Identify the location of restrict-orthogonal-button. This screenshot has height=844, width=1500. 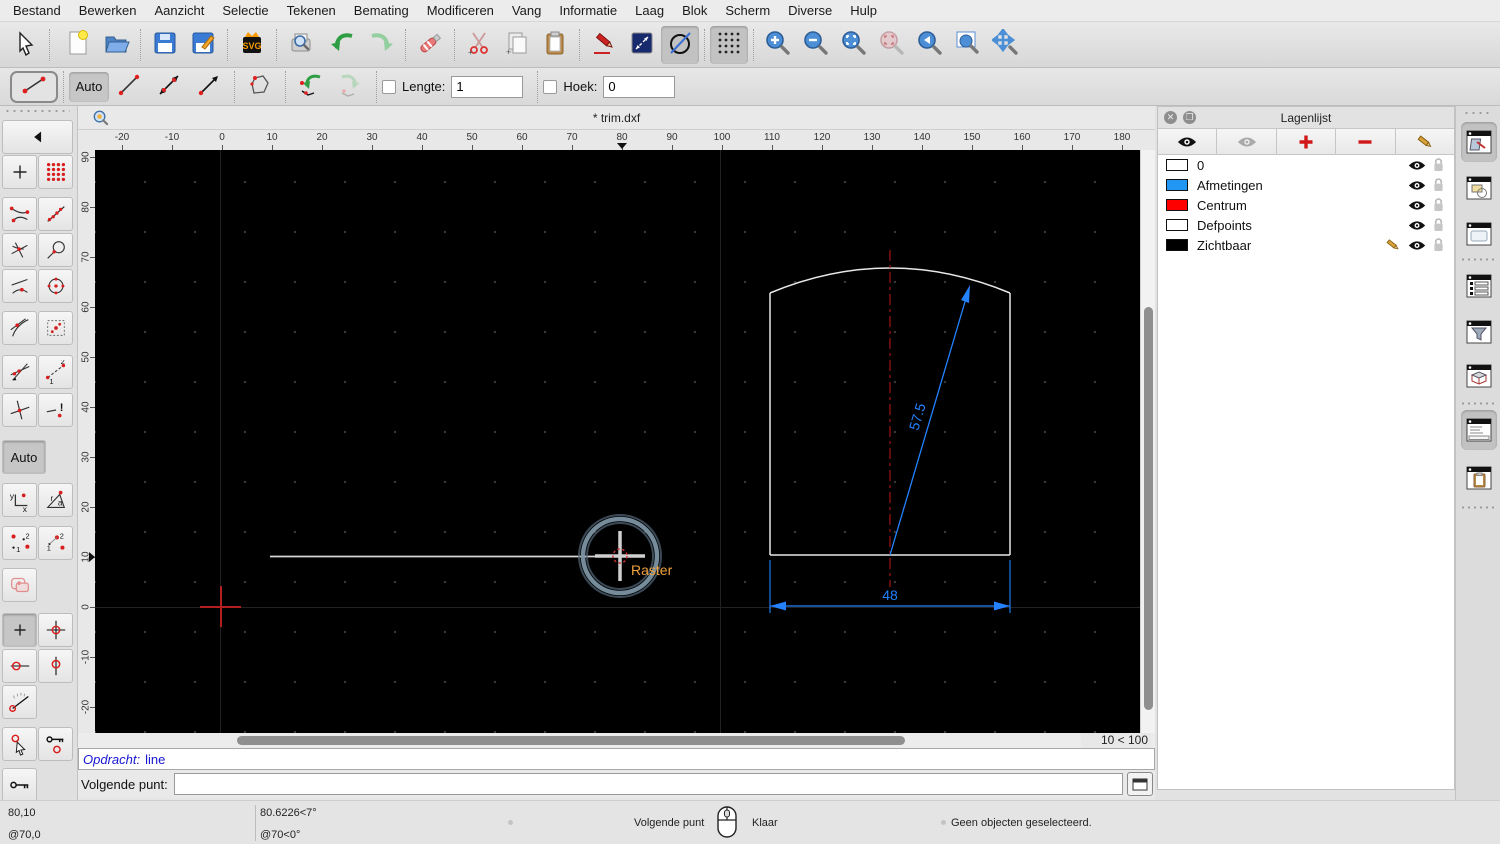
(19, 410).